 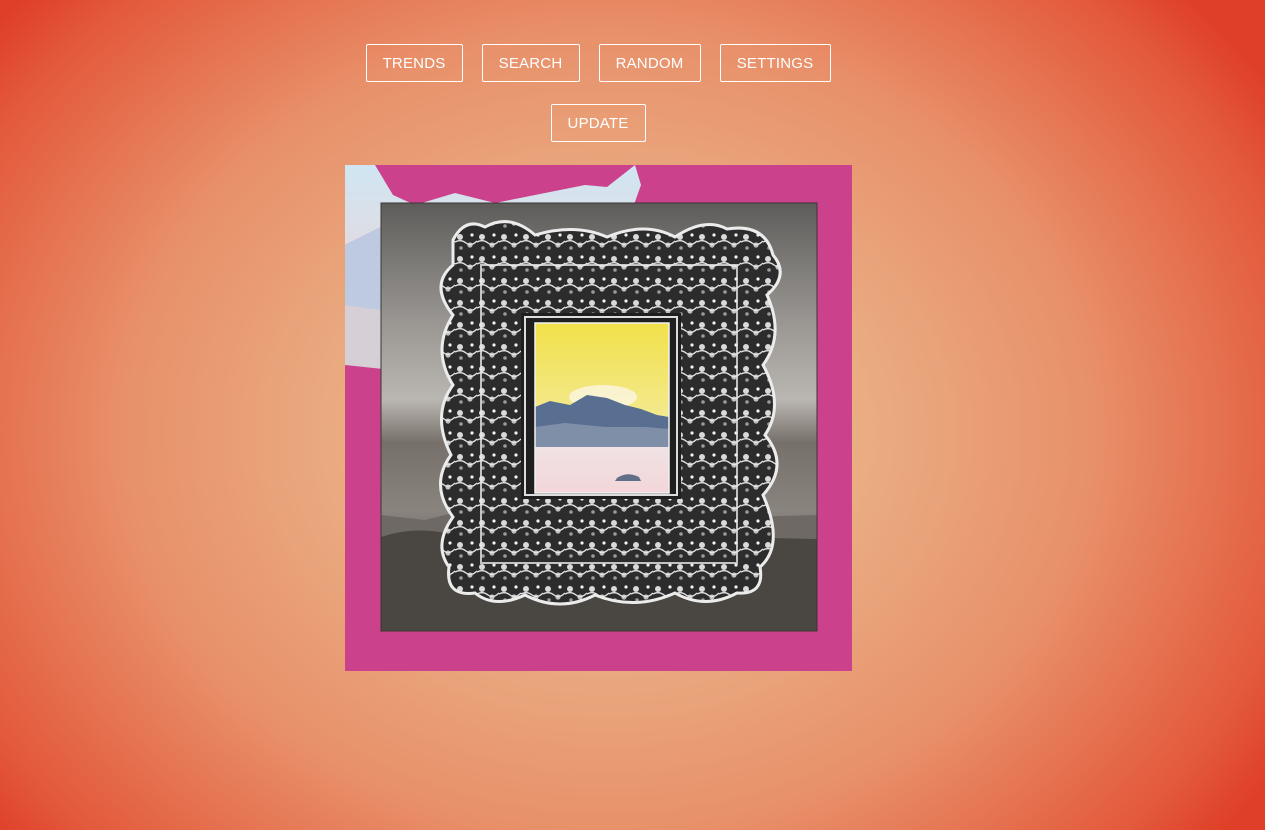 I want to click on settings-button: SETTINGS, so click(x=775, y=63).